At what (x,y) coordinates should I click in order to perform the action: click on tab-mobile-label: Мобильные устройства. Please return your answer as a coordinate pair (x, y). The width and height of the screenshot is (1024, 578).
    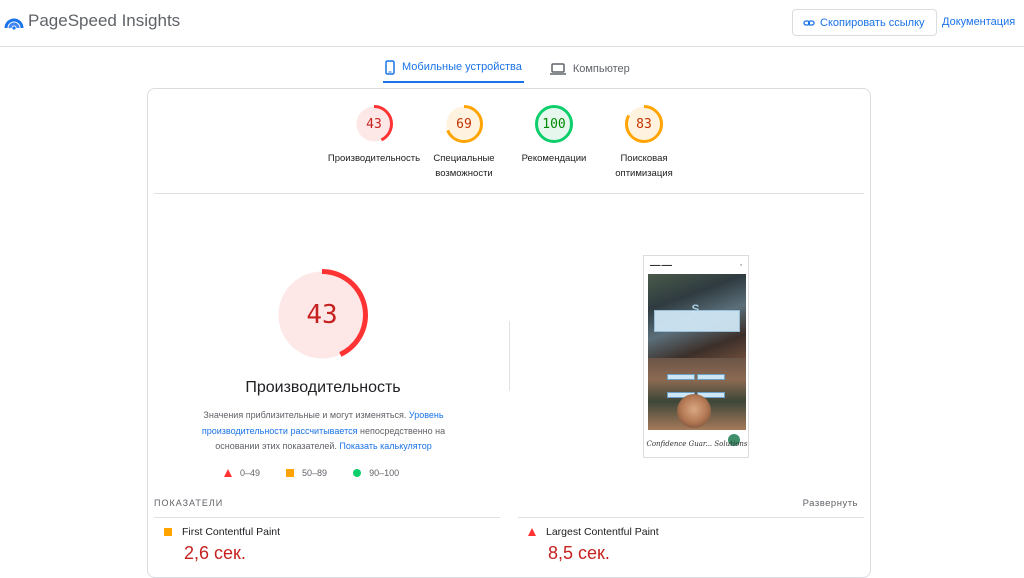
    Looking at the image, I should click on (462, 67).